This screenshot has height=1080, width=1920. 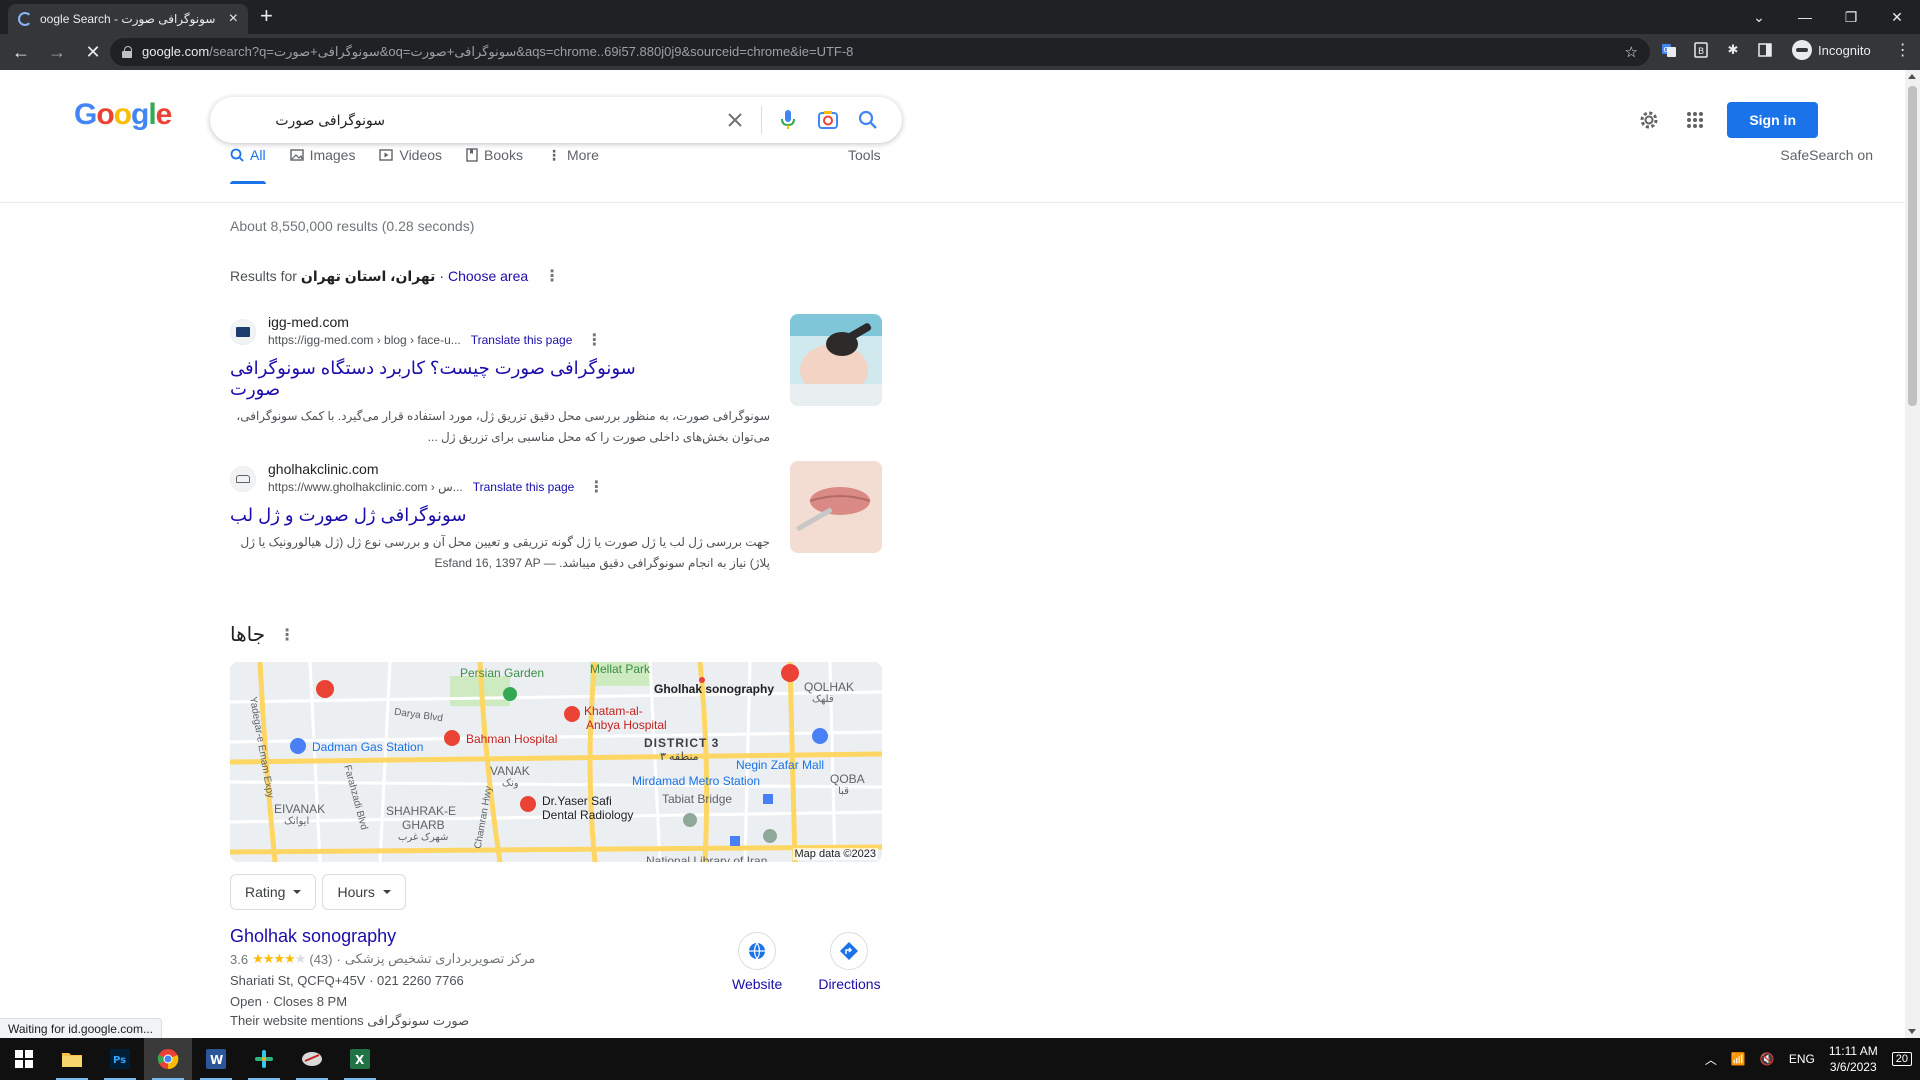 I want to click on snipping-tool-icon, so click(x=312, y=1059).